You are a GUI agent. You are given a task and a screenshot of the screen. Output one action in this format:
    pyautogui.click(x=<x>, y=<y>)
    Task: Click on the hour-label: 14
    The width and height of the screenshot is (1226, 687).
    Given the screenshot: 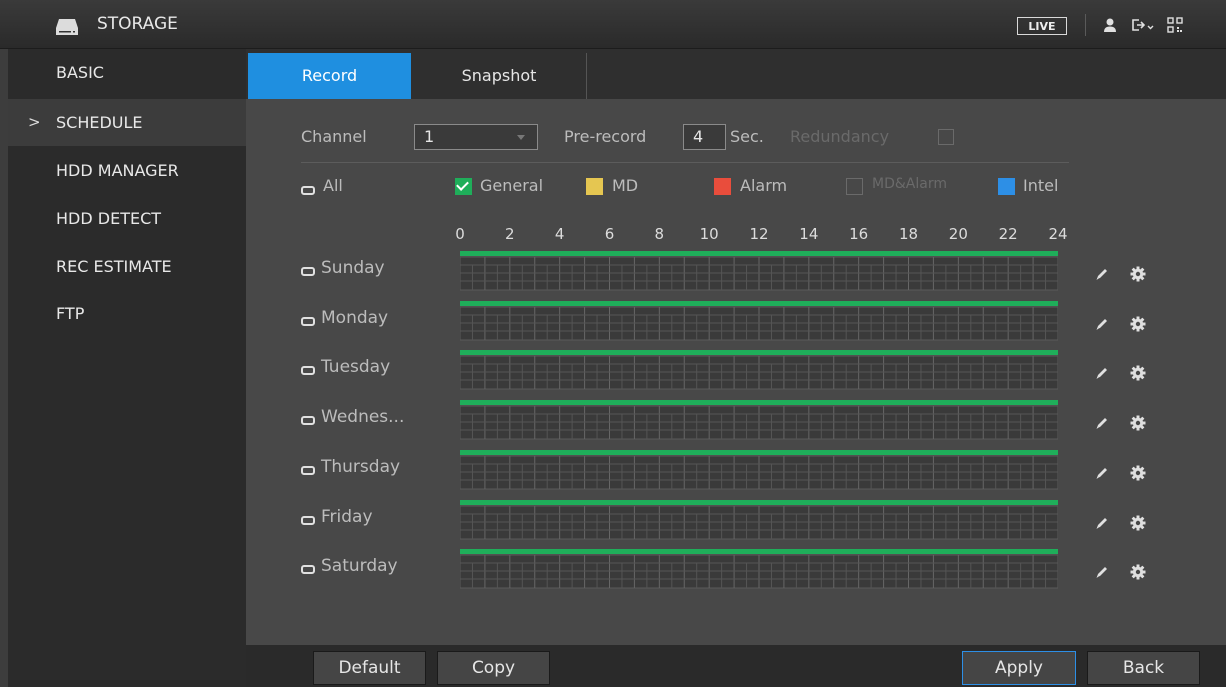 What is the action you would take?
    pyautogui.click(x=809, y=234)
    